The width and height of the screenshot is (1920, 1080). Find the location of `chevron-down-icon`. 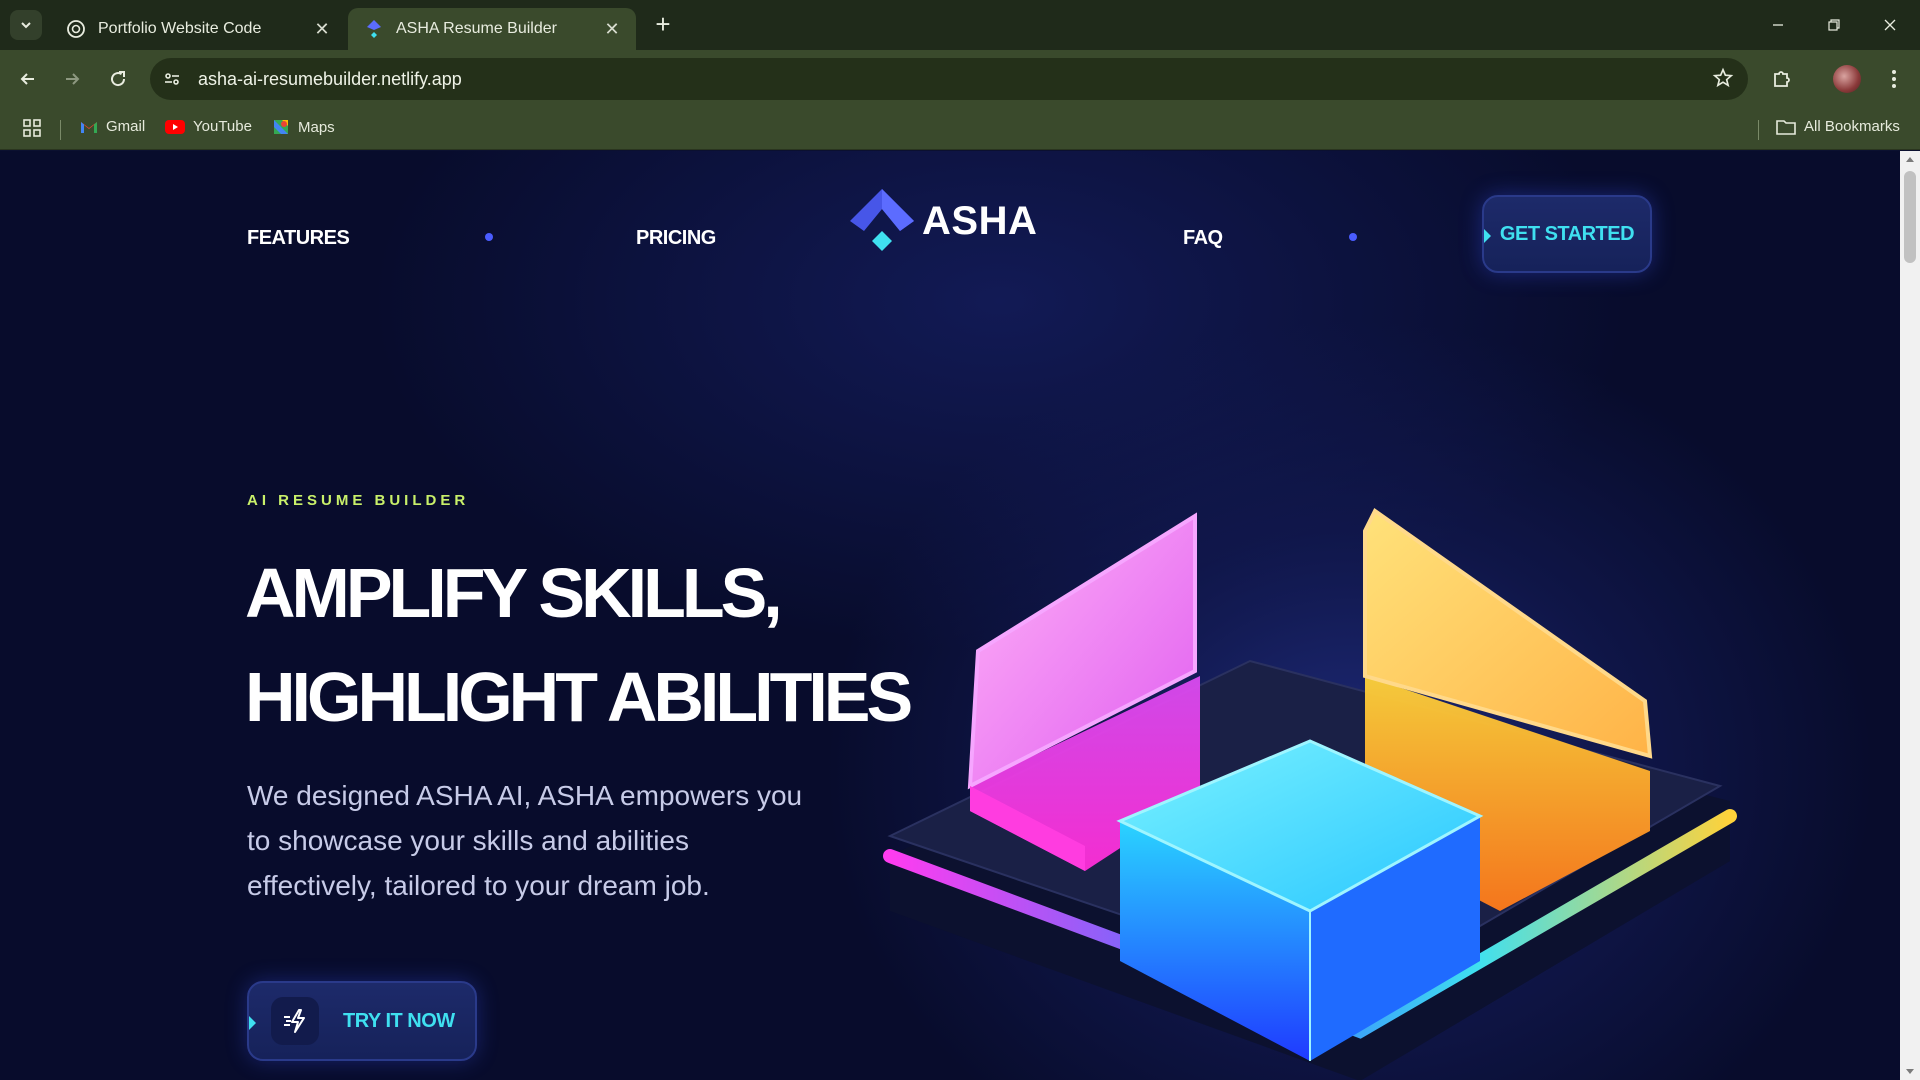

chevron-down-icon is located at coordinates (26, 25).